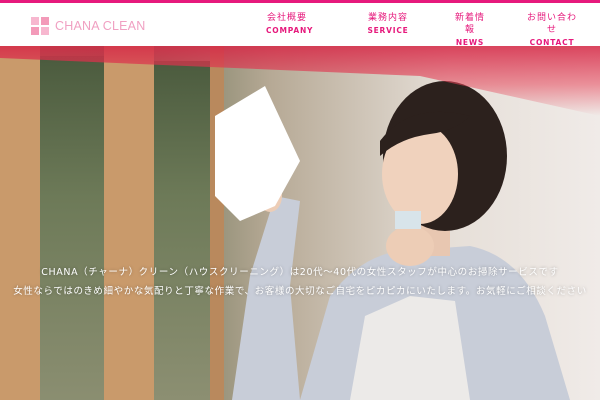 The width and height of the screenshot is (600, 400). I want to click on nav-item-company-jp: 会社概要, so click(286, 18).